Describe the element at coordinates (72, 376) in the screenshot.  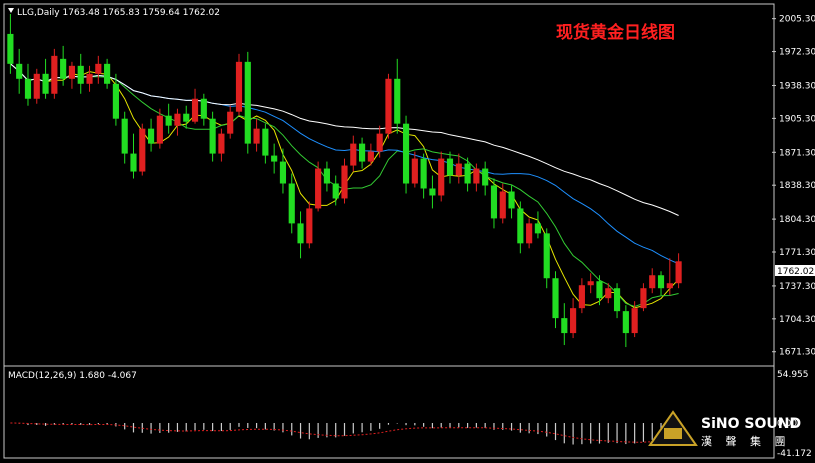
I see `macd-label: MACD(12,26,9) 1.680 -4.067` at that location.